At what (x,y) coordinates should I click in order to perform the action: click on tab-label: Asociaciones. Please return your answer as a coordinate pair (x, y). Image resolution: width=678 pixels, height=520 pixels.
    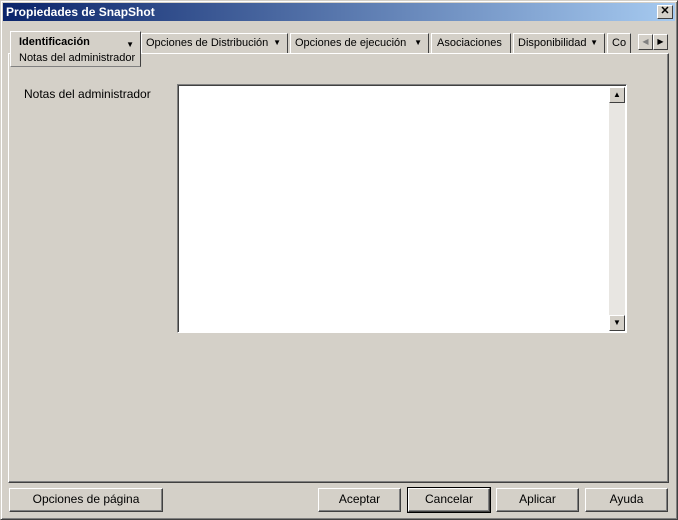
    Looking at the image, I should click on (469, 43).